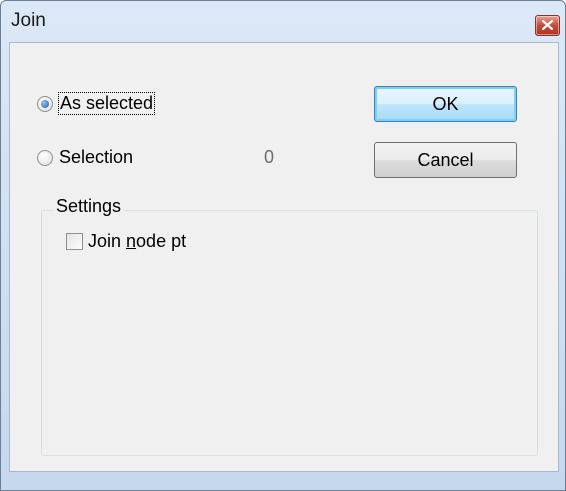 This screenshot has height=491, width=566. What do you see at coordinates (107, 241) in the screenshot?
I see `join-node-pt-label-prefix: Join` at bounding box center [107, 241].